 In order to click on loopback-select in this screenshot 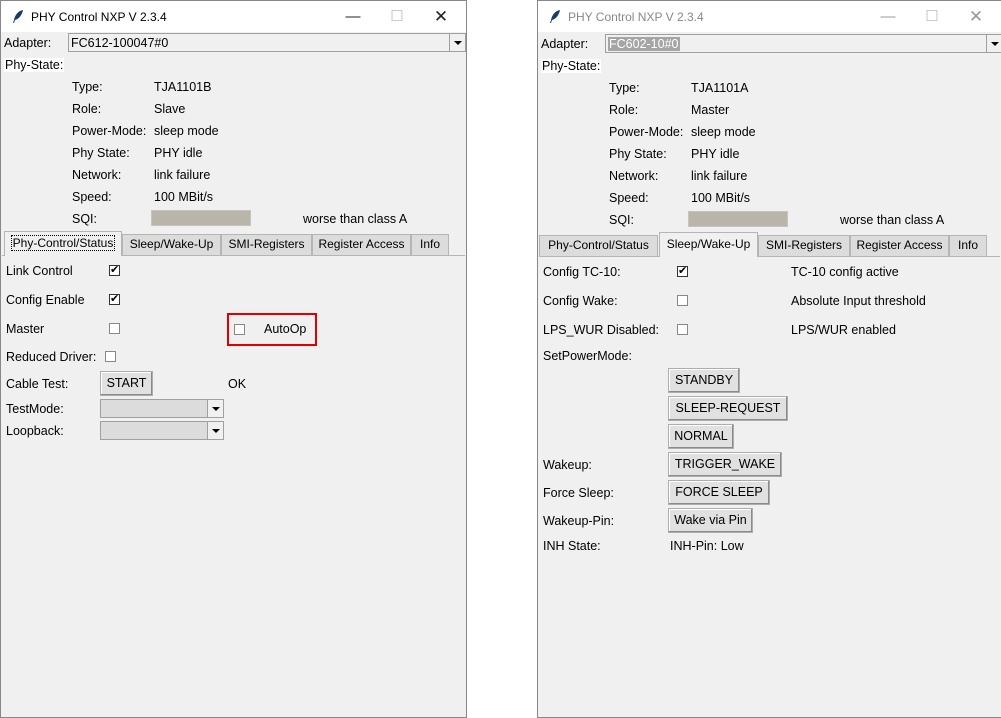, I will do `click(162, 430)`.